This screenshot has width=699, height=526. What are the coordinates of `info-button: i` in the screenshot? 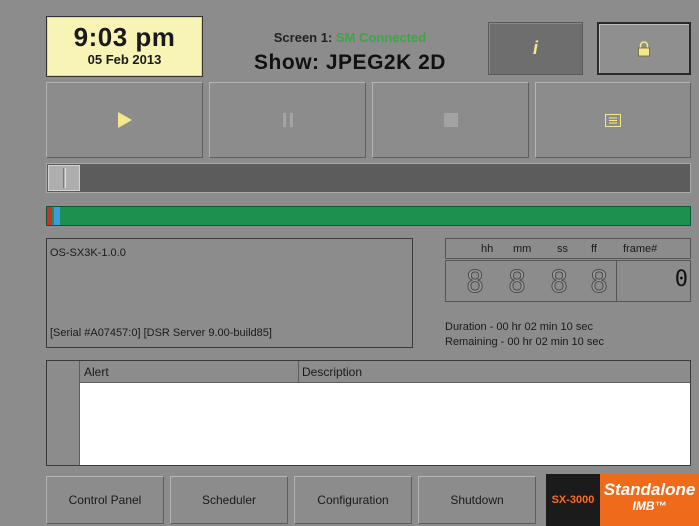 It's located at (535, 48).